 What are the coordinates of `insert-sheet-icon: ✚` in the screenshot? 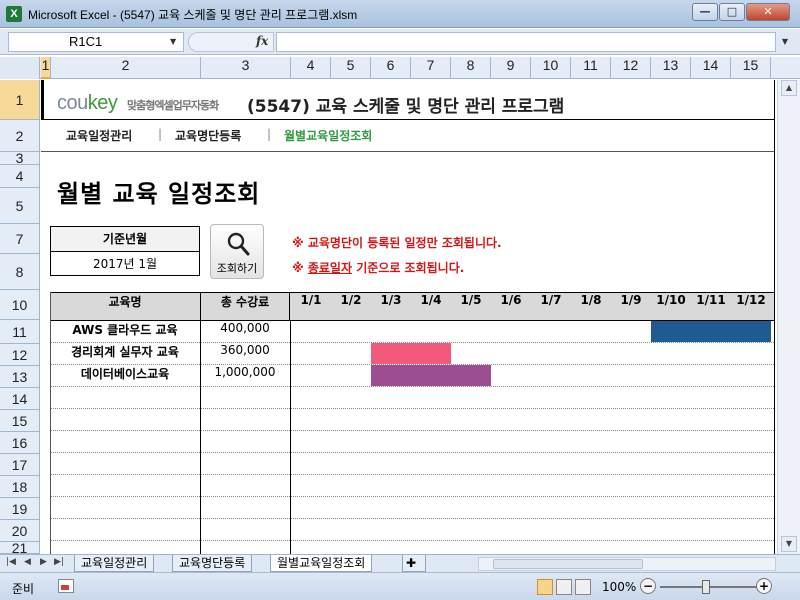 It's located at (414, 563).